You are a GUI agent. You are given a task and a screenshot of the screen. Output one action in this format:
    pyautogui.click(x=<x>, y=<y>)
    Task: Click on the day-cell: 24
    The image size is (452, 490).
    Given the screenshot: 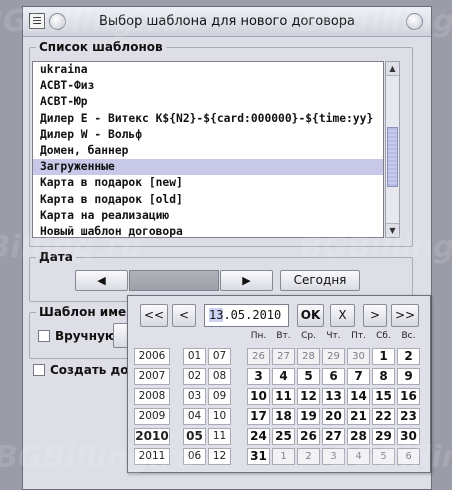 What is the action you would take?
    pyautogui.click(x=258, y=436)
    